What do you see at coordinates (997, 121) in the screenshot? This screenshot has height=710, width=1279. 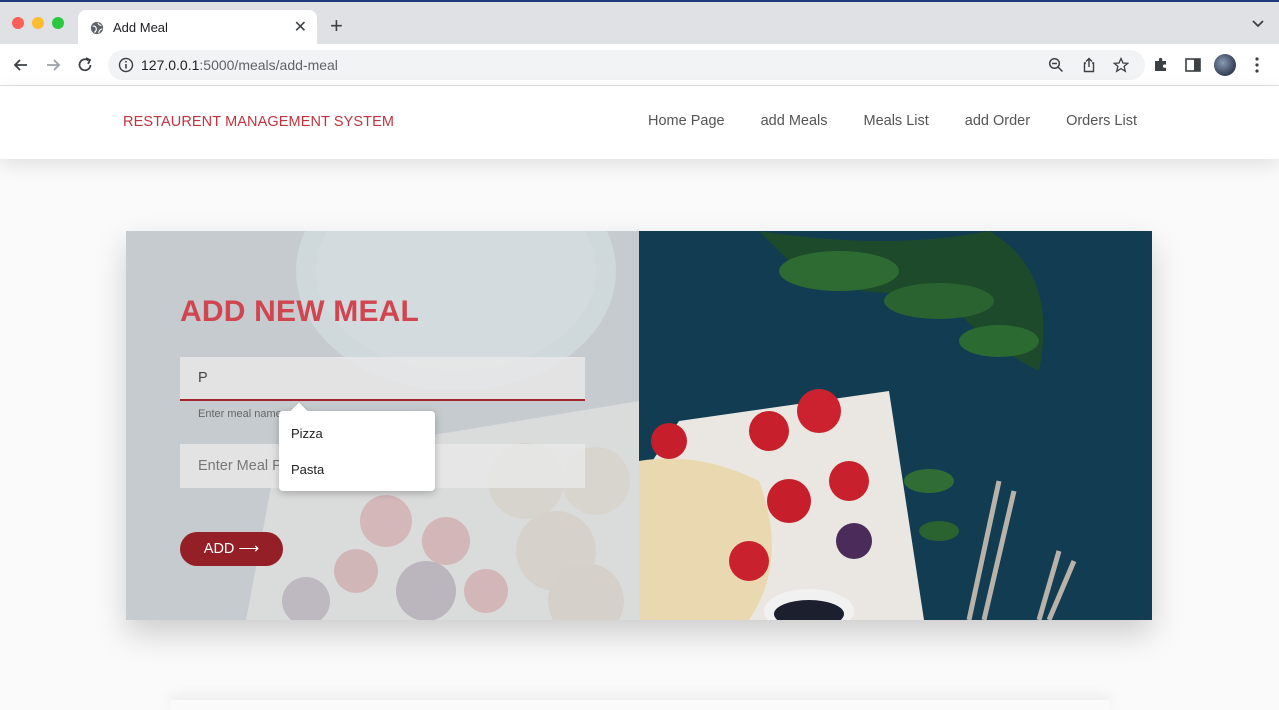 I see `nav-add-order: add Order` at bounding box center [997, 121].